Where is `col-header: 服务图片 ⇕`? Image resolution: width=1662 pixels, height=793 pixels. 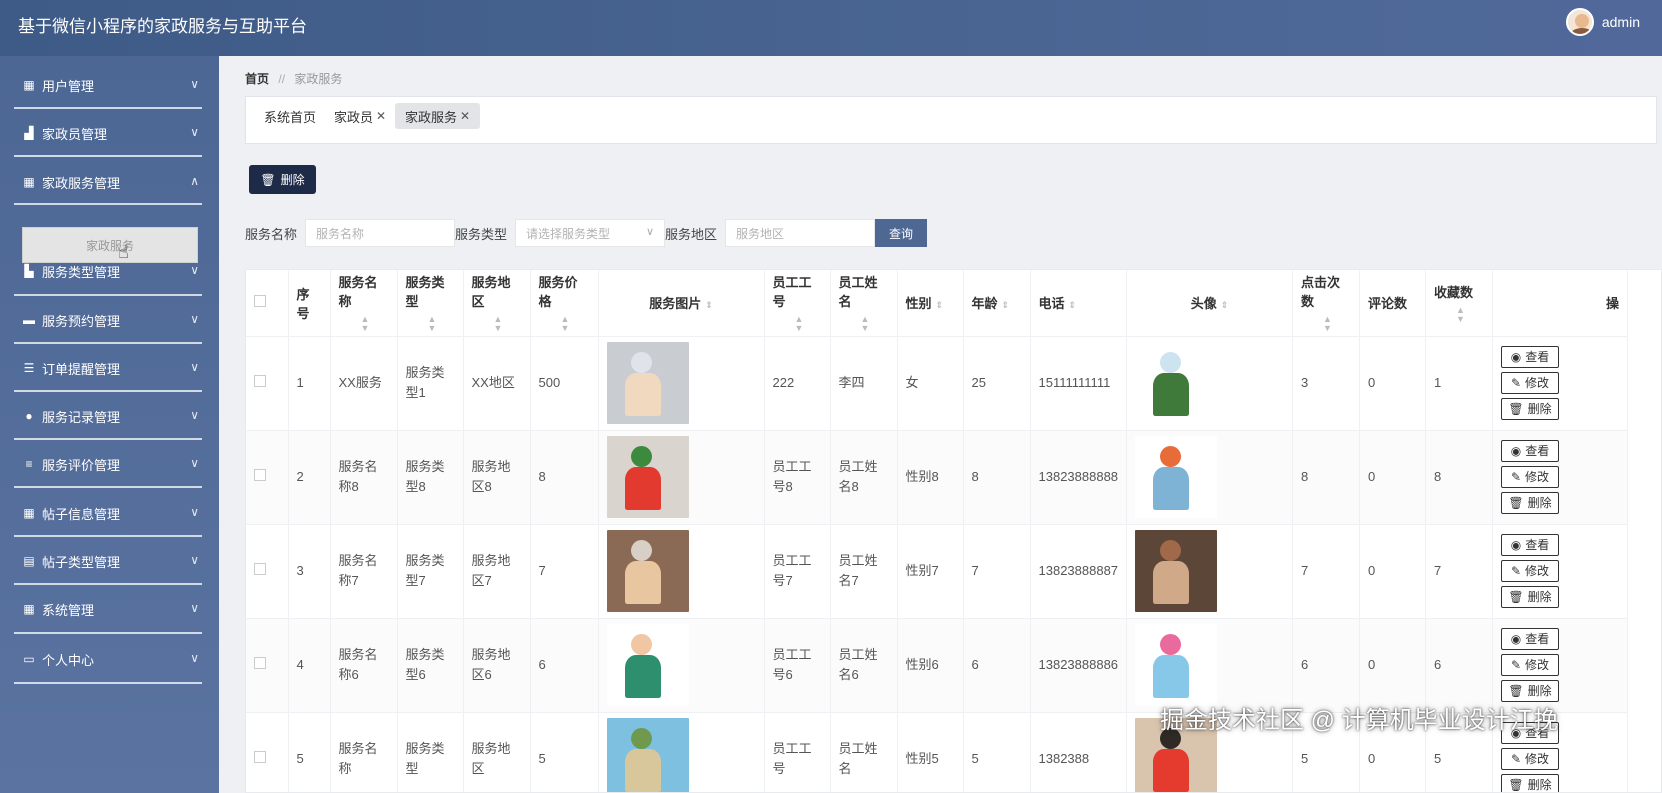 col-header: 服务图片 ⇕ is located at coordinates (681, 303).